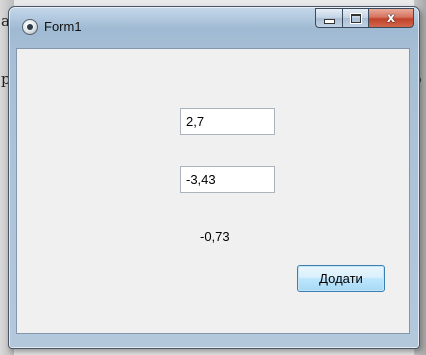 Image resolution: width=426 pixels, height=355 pixels. Describe the element at coordinates (227, 179) in the screenshot. I see `number-input-2: -3,43` at that location.